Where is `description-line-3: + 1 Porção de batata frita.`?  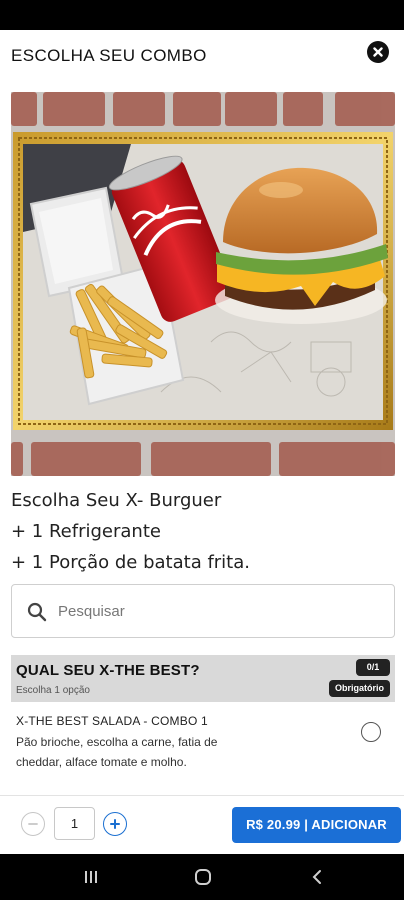 description-line-3: + 1 Porção de batata frita. is located at coordinates (130, 562).